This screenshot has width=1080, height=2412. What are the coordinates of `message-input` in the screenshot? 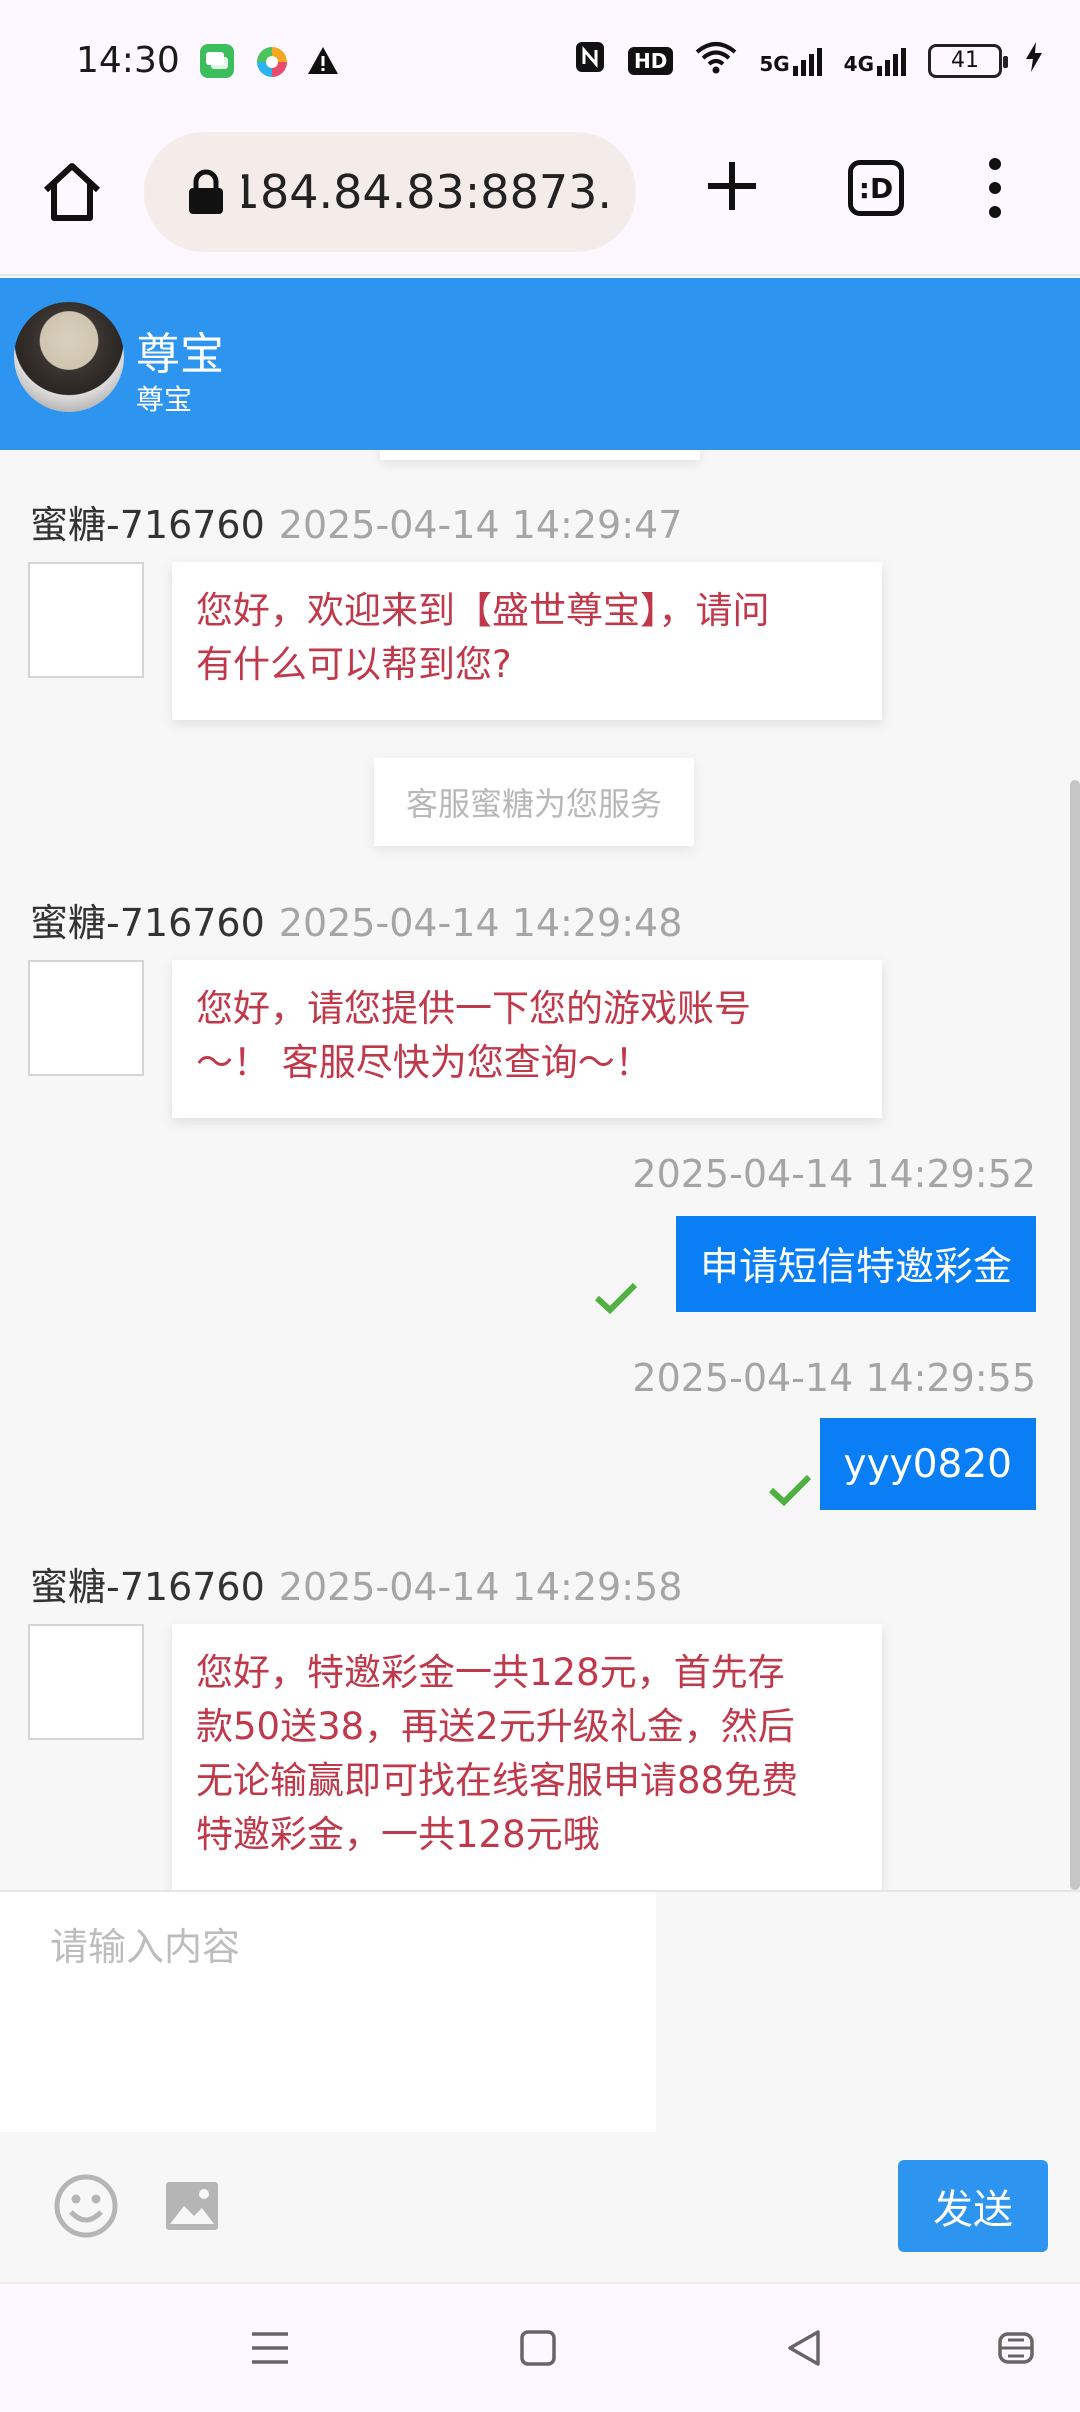 It's located at (328, 2012).